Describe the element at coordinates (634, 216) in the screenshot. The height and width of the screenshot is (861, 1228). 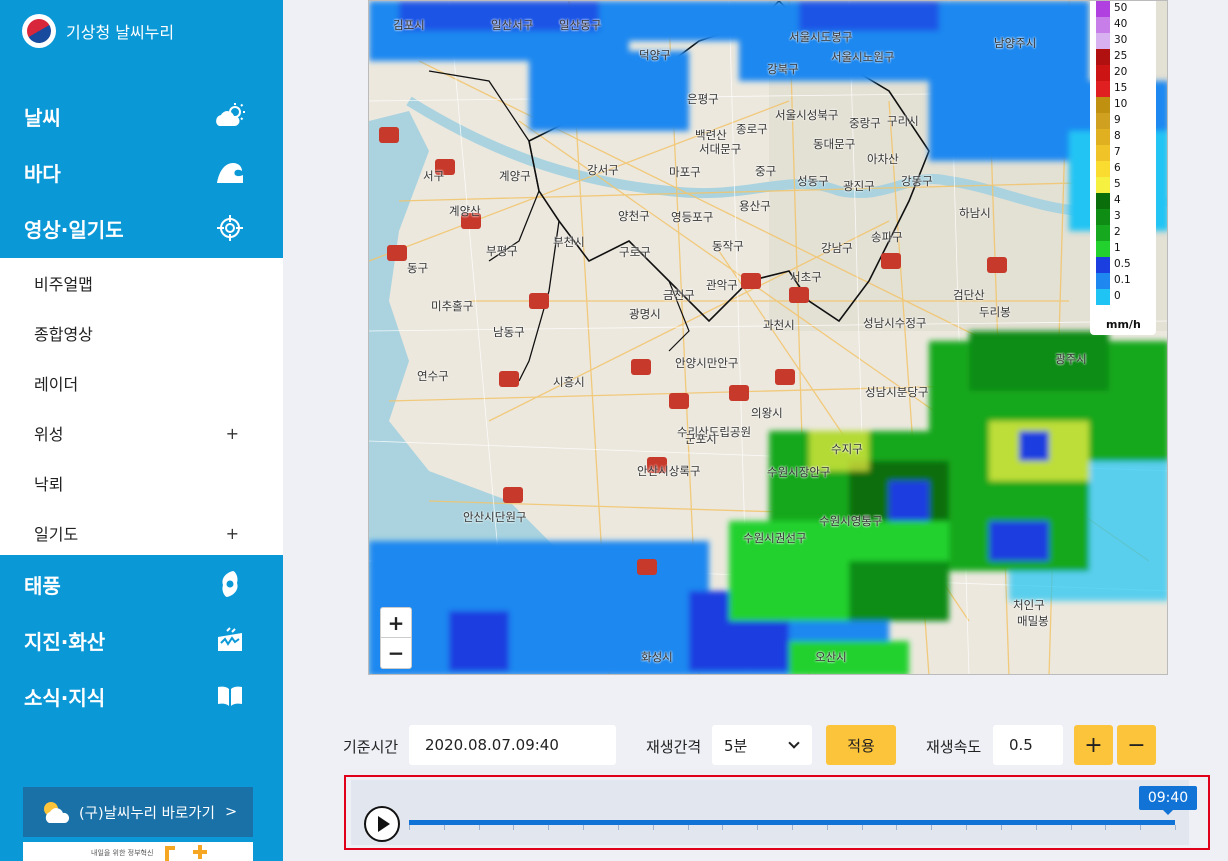
I see `place-label: 양천구` at that location.